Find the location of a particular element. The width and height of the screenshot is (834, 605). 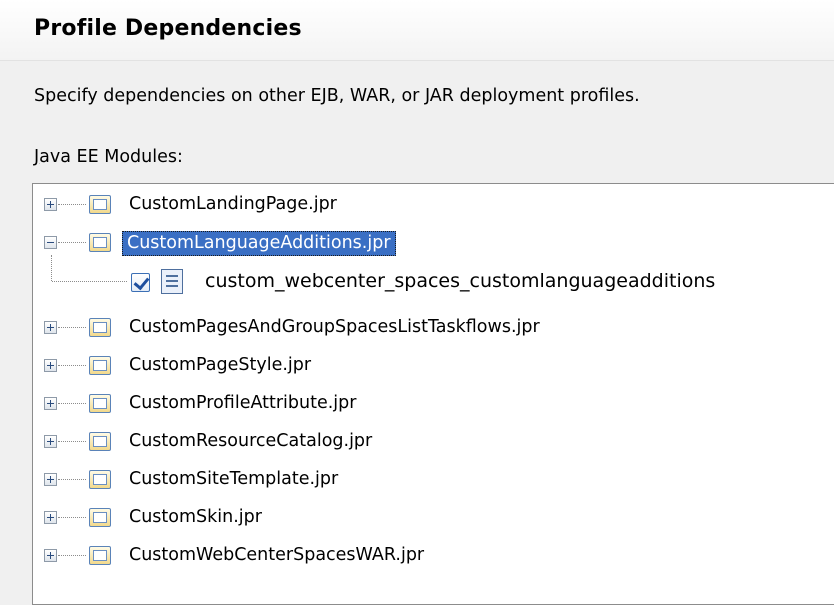

panel-header: Profile Dependencies is located at coordinates (417, 30).